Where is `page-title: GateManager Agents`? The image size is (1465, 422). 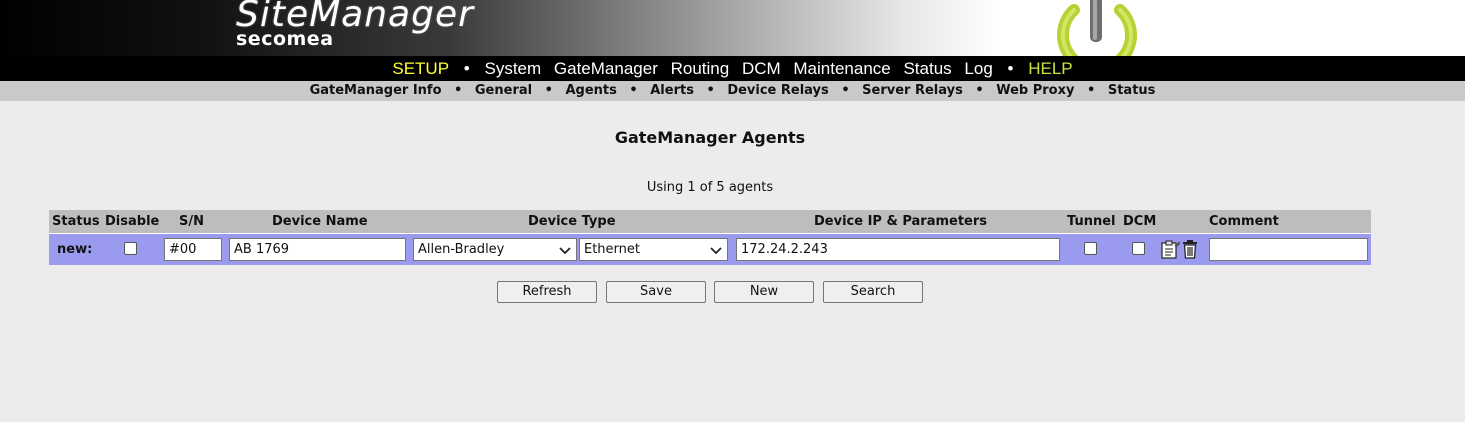 page-title: GateManager Agents is located at coordinates (710, 137).